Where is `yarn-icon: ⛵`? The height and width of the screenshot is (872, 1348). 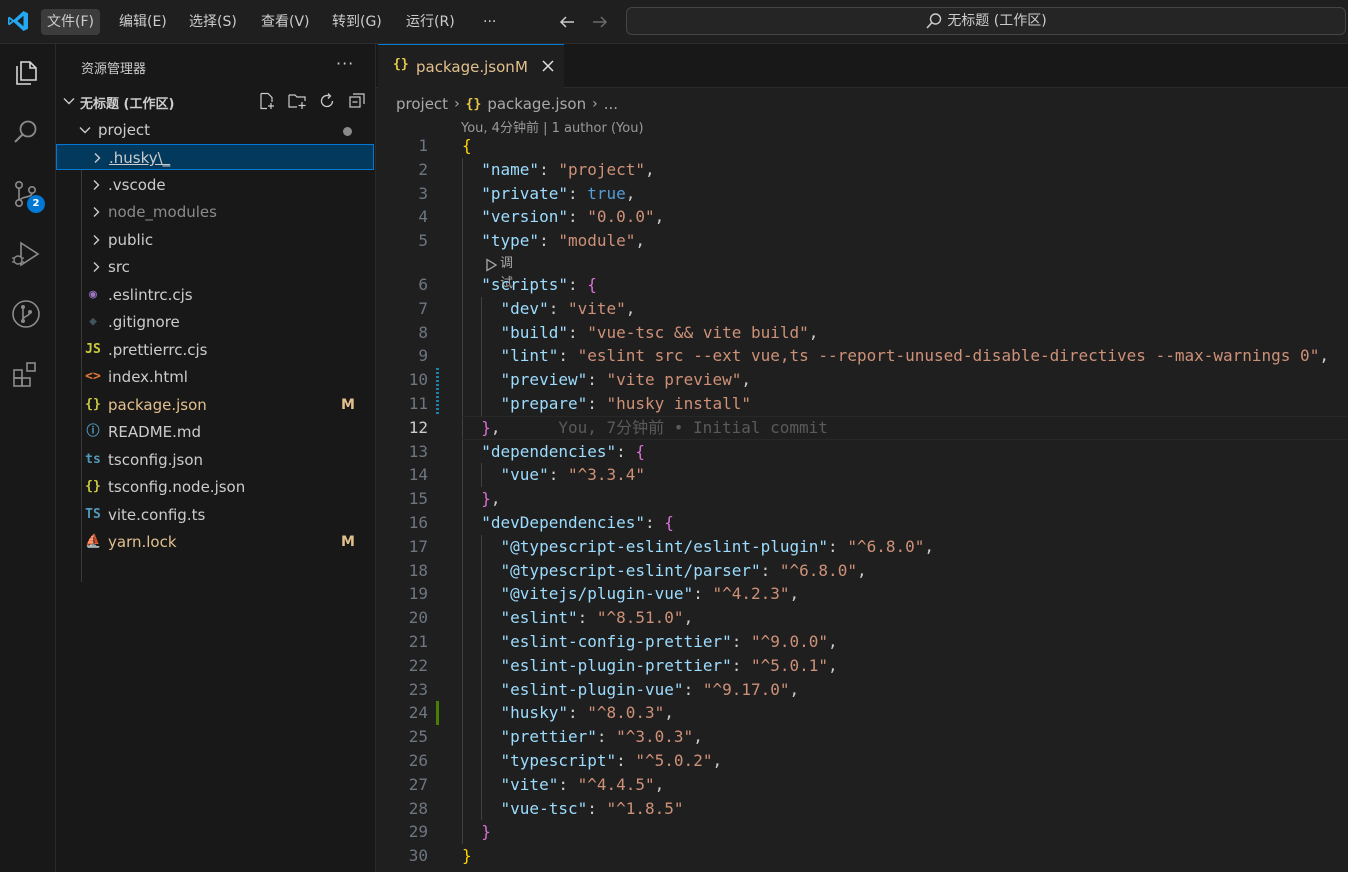
yarn-icon: ⛵ is located at coordinates (93, 541).